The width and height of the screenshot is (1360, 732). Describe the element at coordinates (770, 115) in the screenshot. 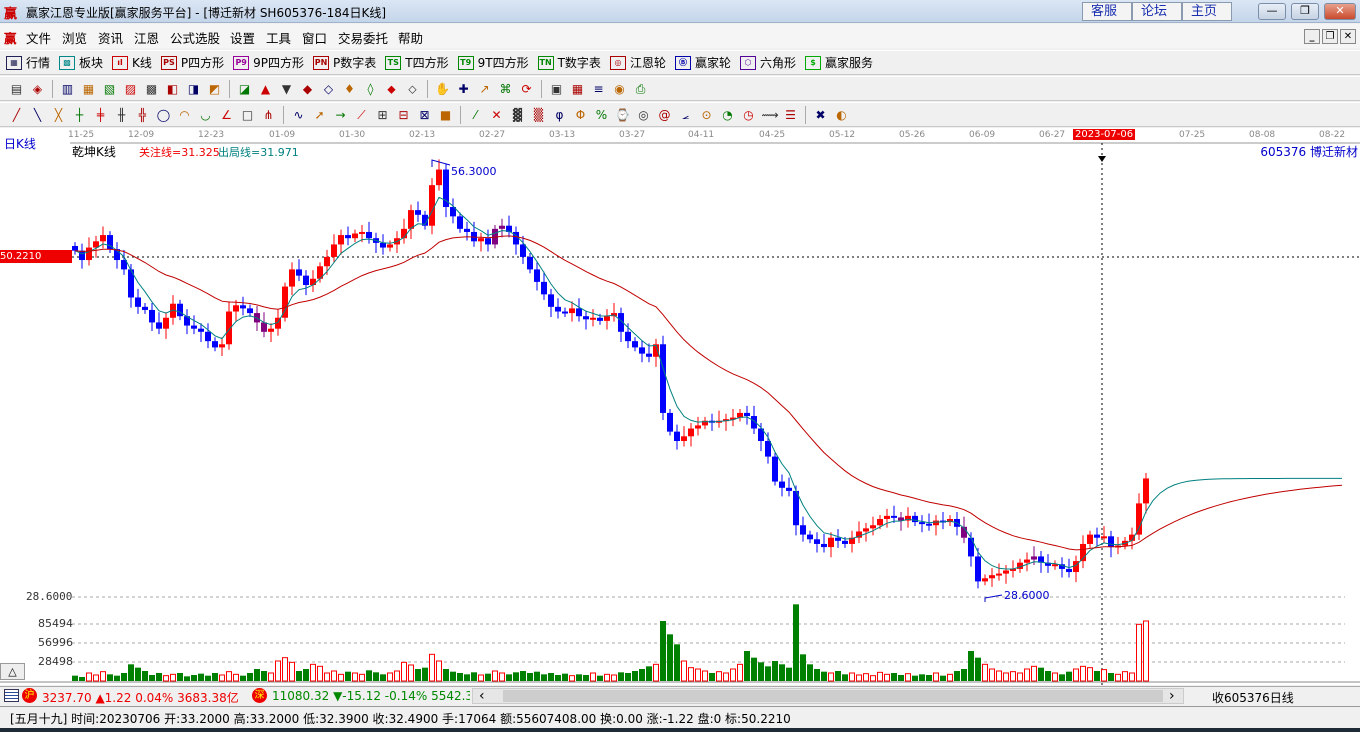

I see `ladder-icon: ⟿` at that location.